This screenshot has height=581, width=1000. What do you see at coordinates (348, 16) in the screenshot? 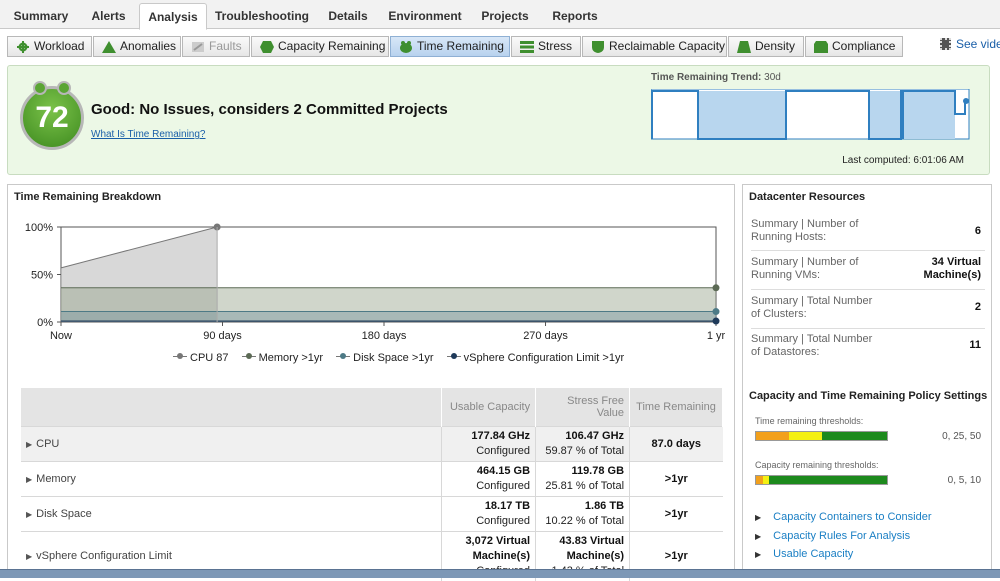
I see `tab-details: Details` at bounding box center [348, 16].